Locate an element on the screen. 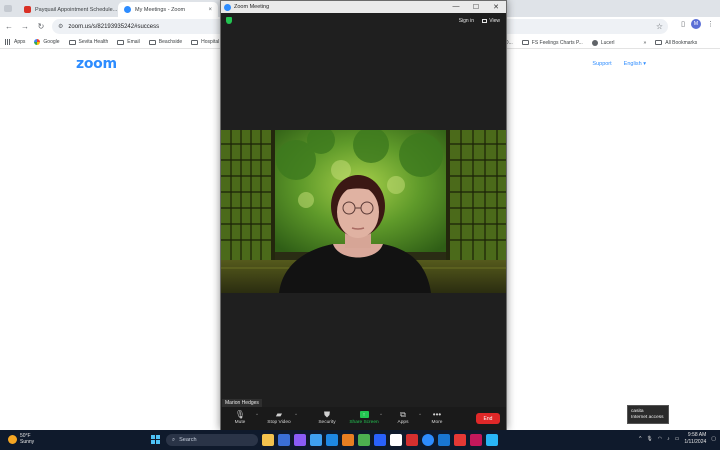 The width and height of the screenshot is (720, 450). encryption-shield-icon is located at coordinates (229, 20).